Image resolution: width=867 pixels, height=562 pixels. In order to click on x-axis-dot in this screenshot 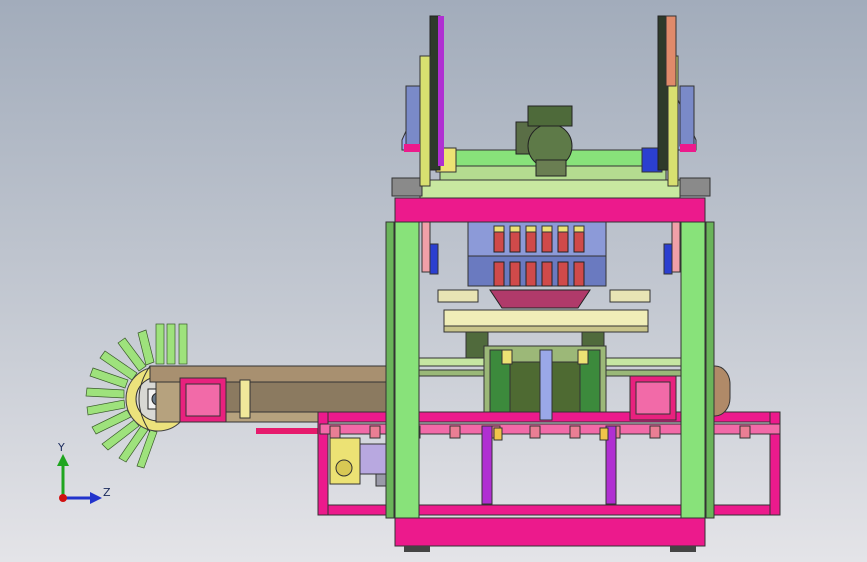, I will do `click(63, 498)`.